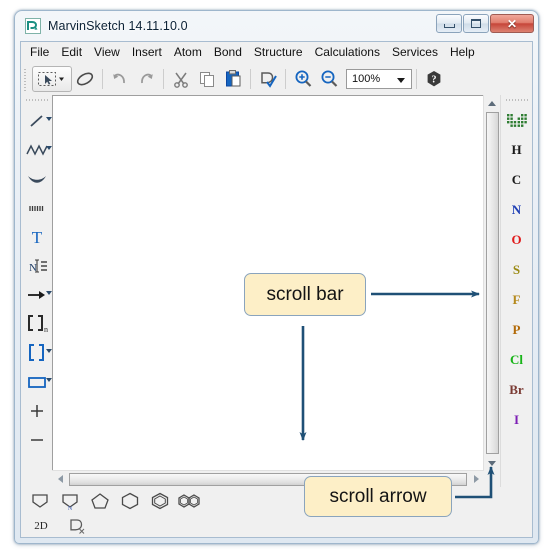 This screenshot has height=554, width=553. I want to click on svg-text: T, so click(36, 237).